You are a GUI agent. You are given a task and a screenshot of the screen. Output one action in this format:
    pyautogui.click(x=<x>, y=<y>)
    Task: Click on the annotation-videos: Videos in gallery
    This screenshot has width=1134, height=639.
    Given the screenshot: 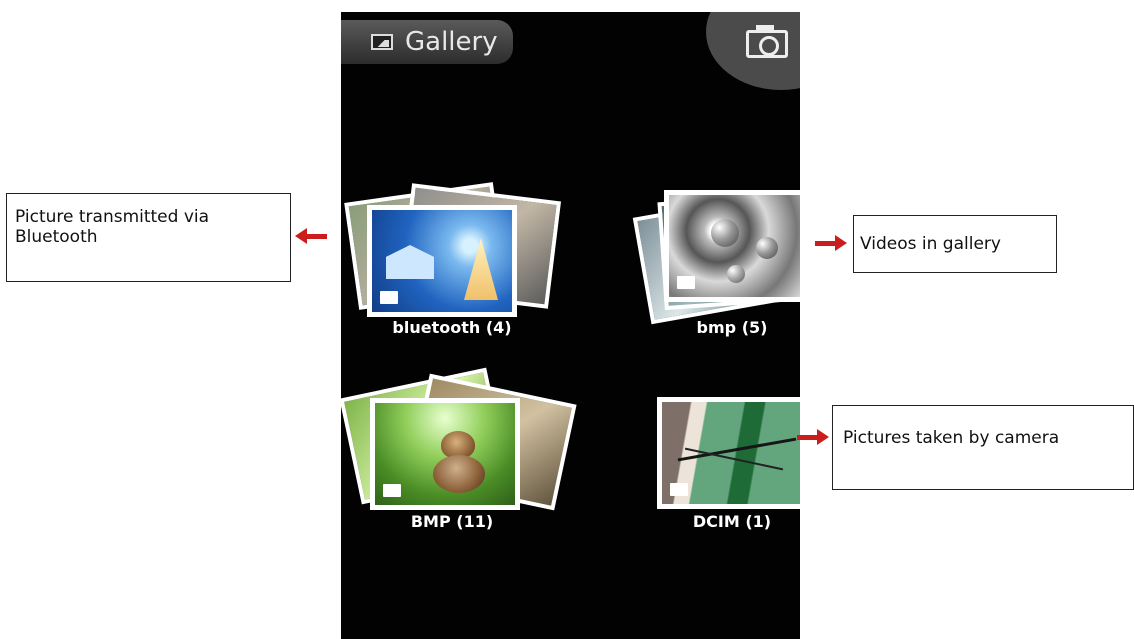 What is the action you would take?
    pyautogui.click(x=955, y=244)
    